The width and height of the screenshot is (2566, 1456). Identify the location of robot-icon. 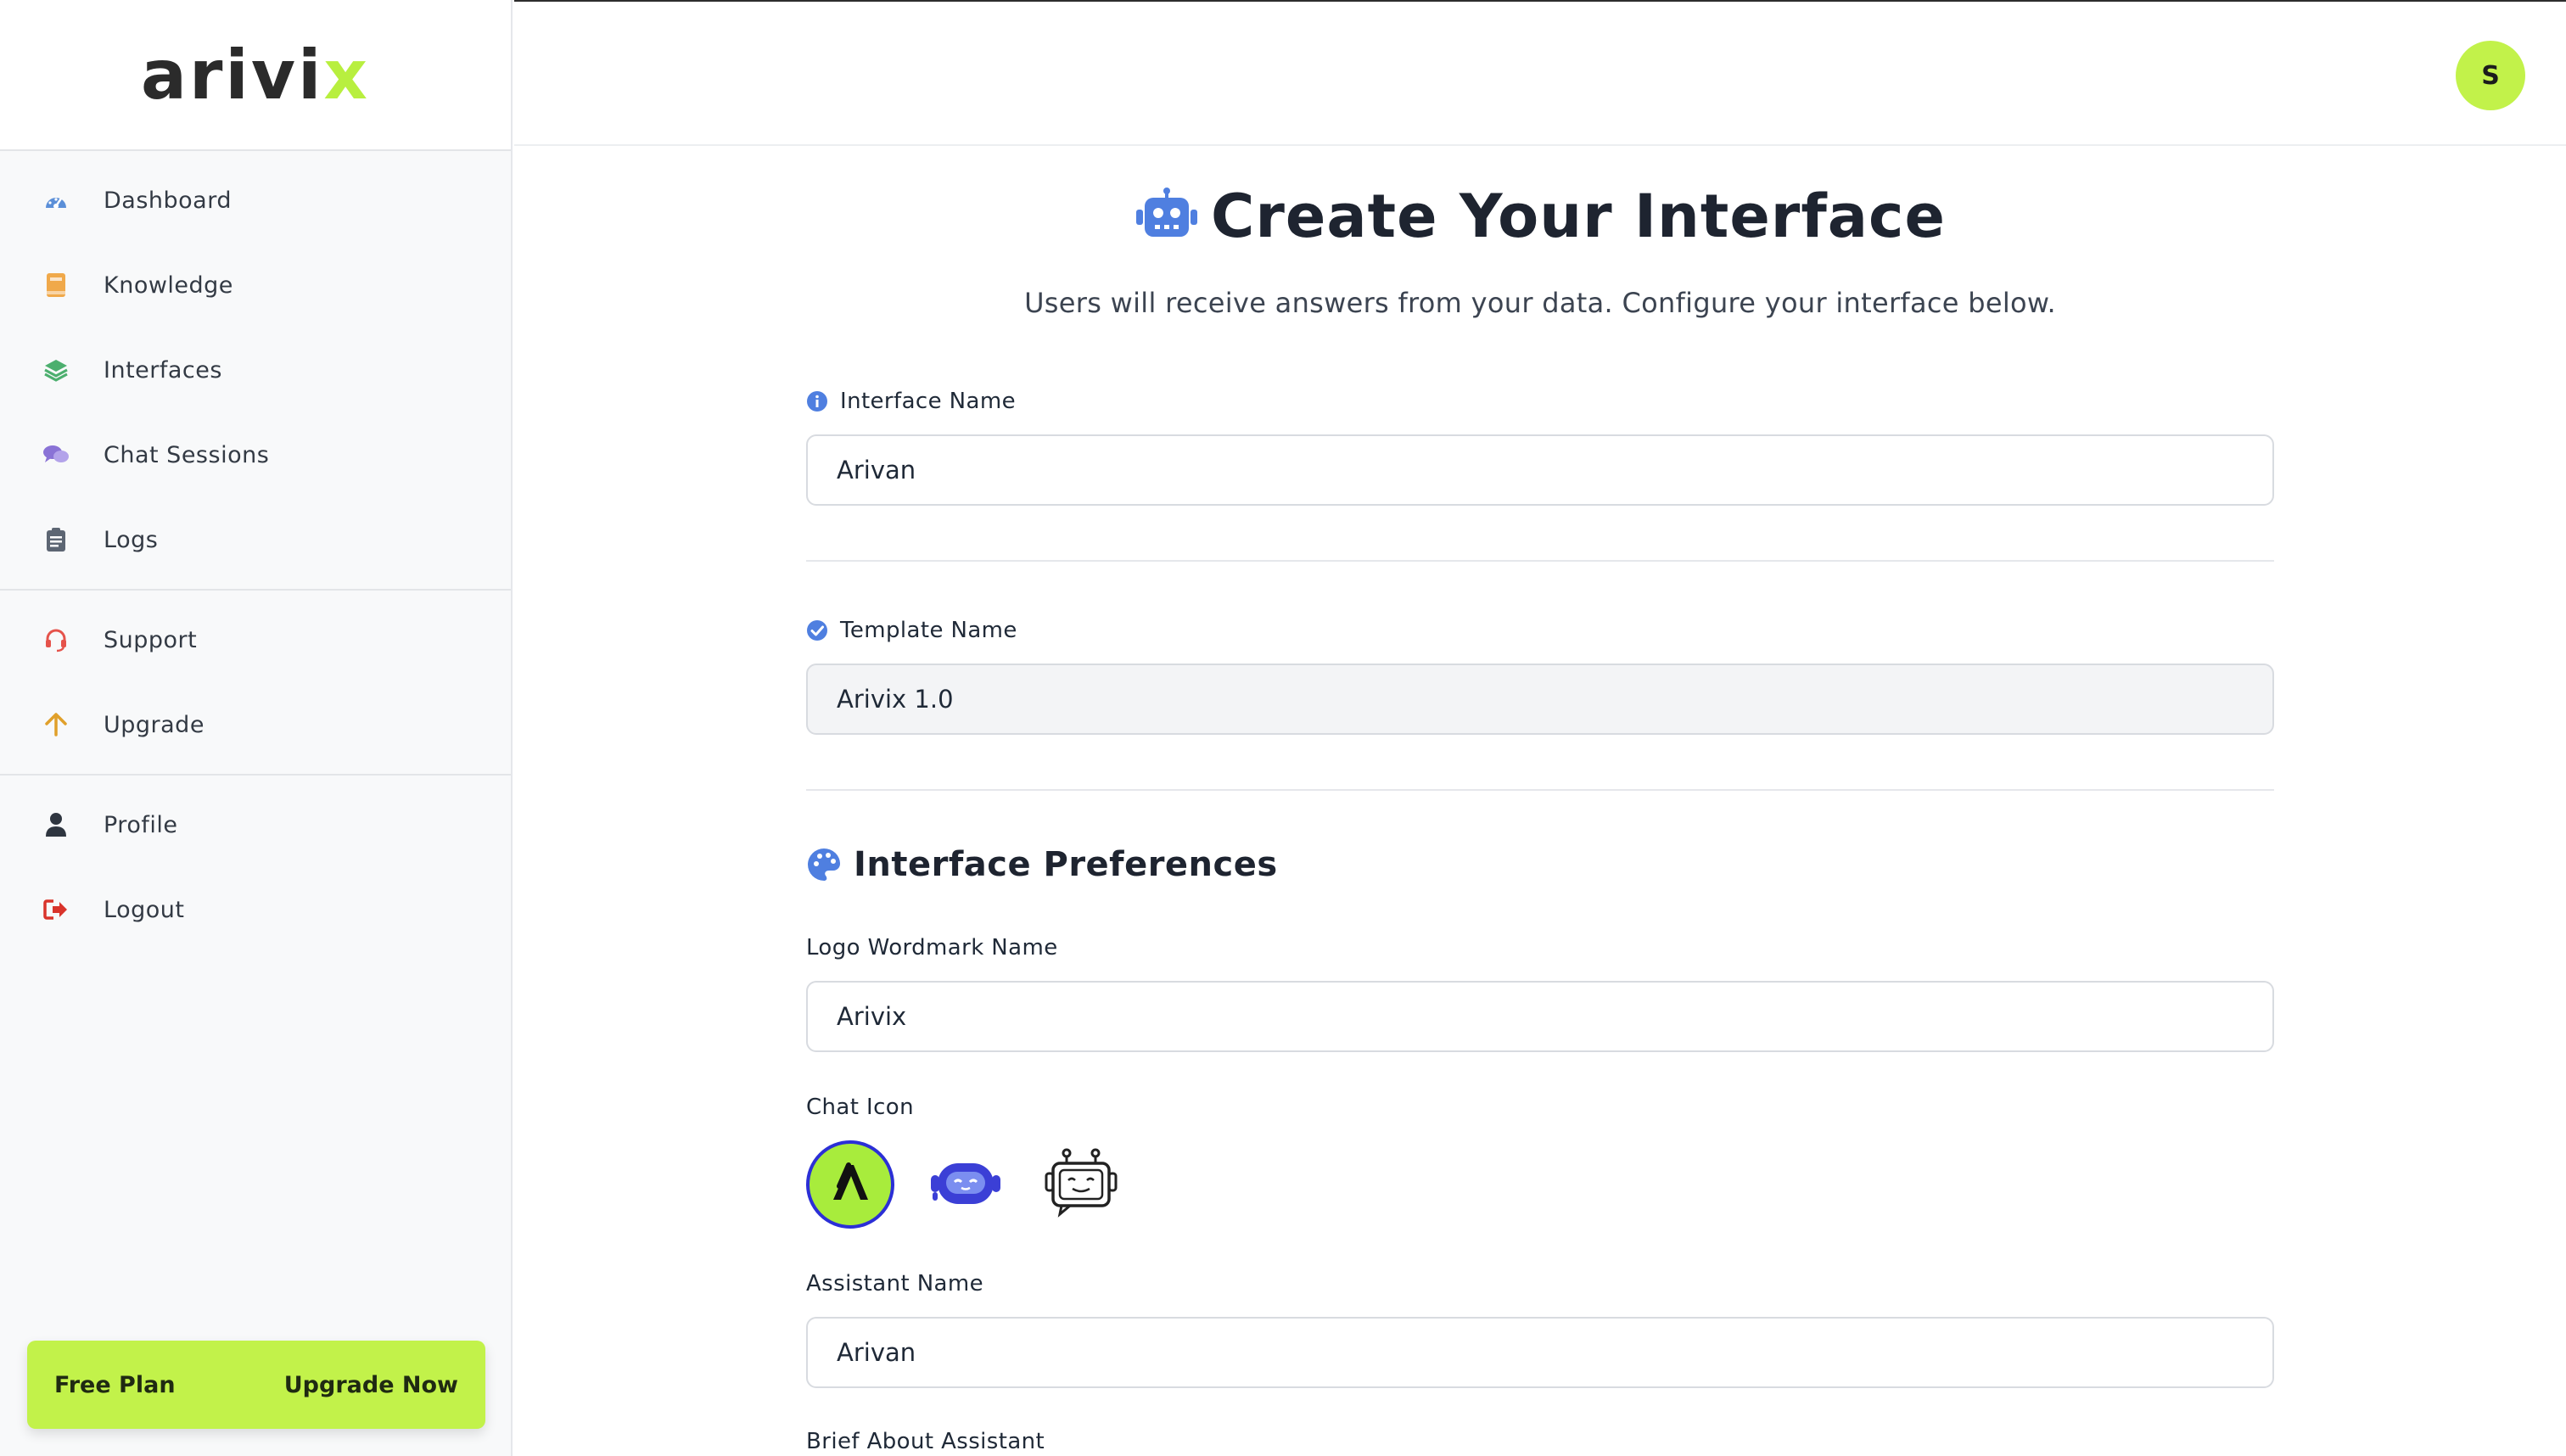
(1167, 217).